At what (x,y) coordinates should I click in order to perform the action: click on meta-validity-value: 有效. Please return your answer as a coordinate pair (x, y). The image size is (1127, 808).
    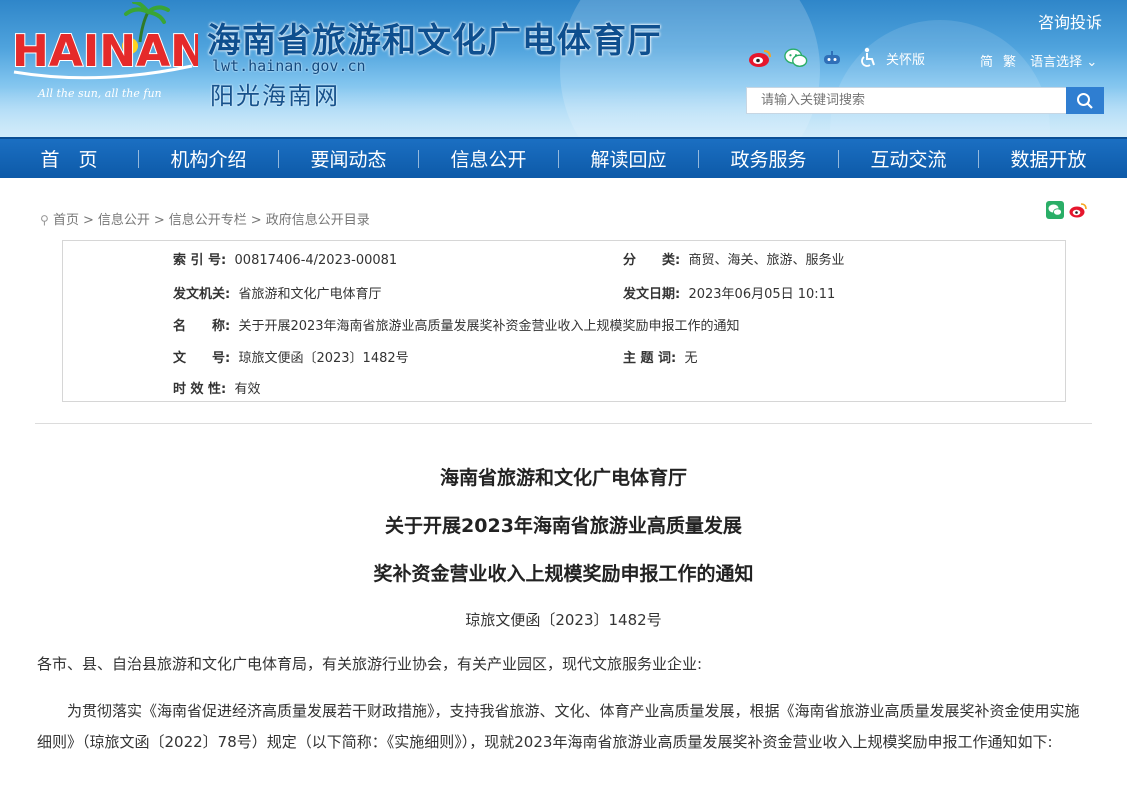
    Looking at the image, I should click on (247, 389).